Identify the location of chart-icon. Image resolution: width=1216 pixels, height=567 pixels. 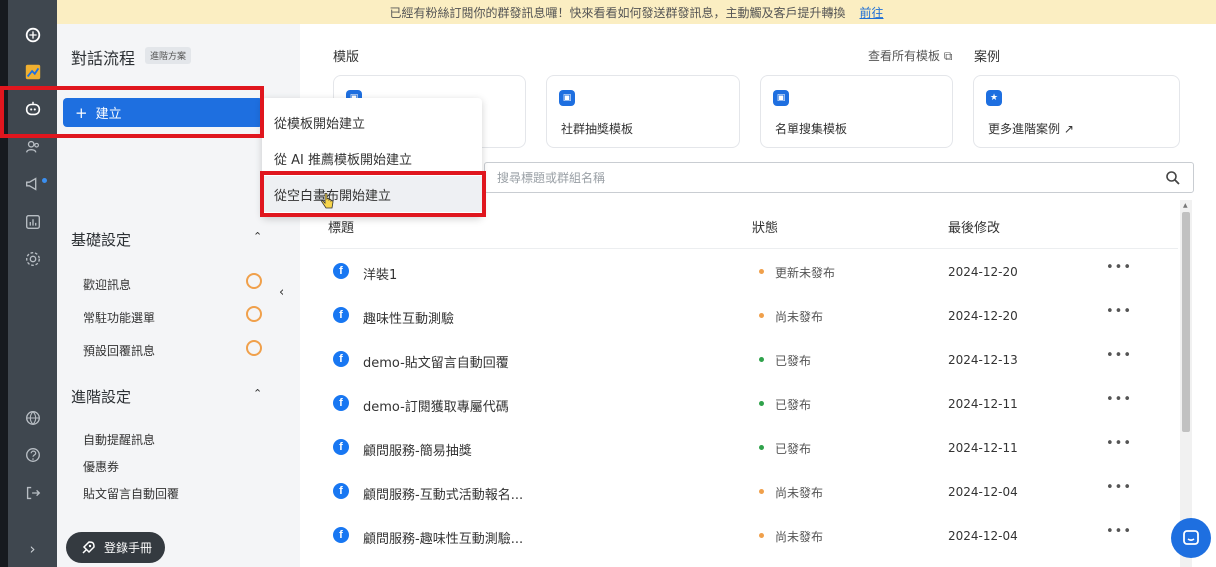
(32, 222).